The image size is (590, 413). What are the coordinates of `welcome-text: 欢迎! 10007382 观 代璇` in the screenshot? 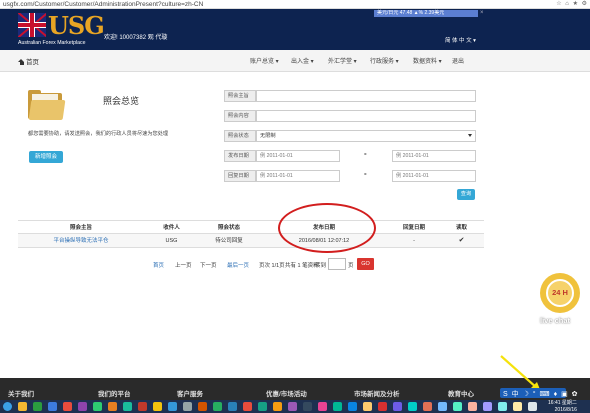 It's located at (136, 38).